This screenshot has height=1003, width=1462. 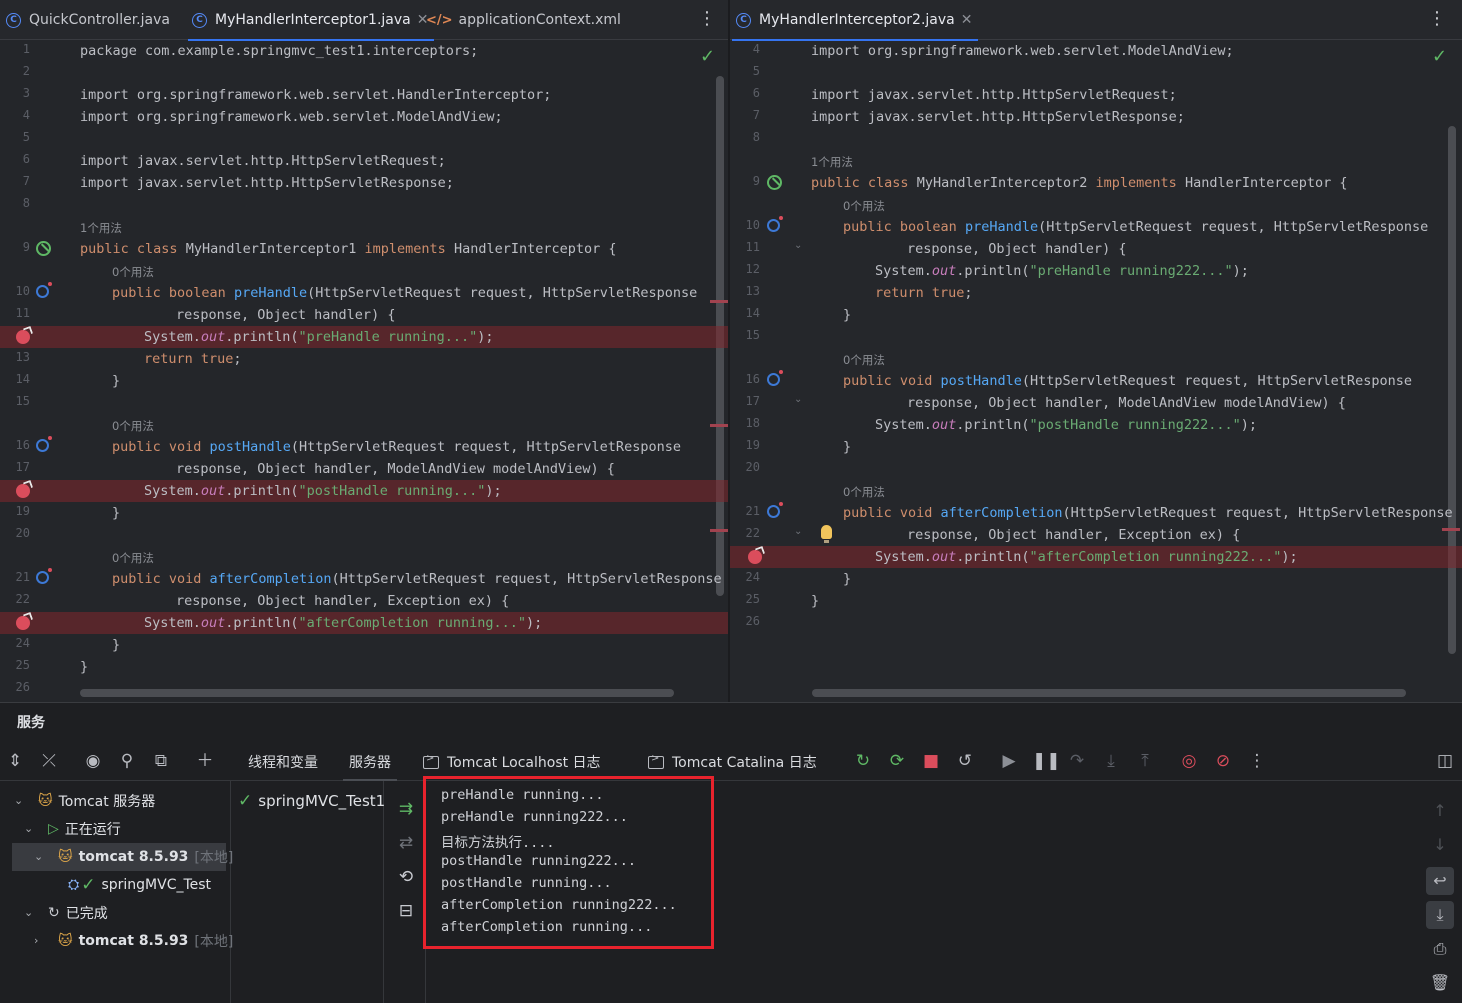 I want to click on step-over-icon: ↷, so click(x=1077, y=761).